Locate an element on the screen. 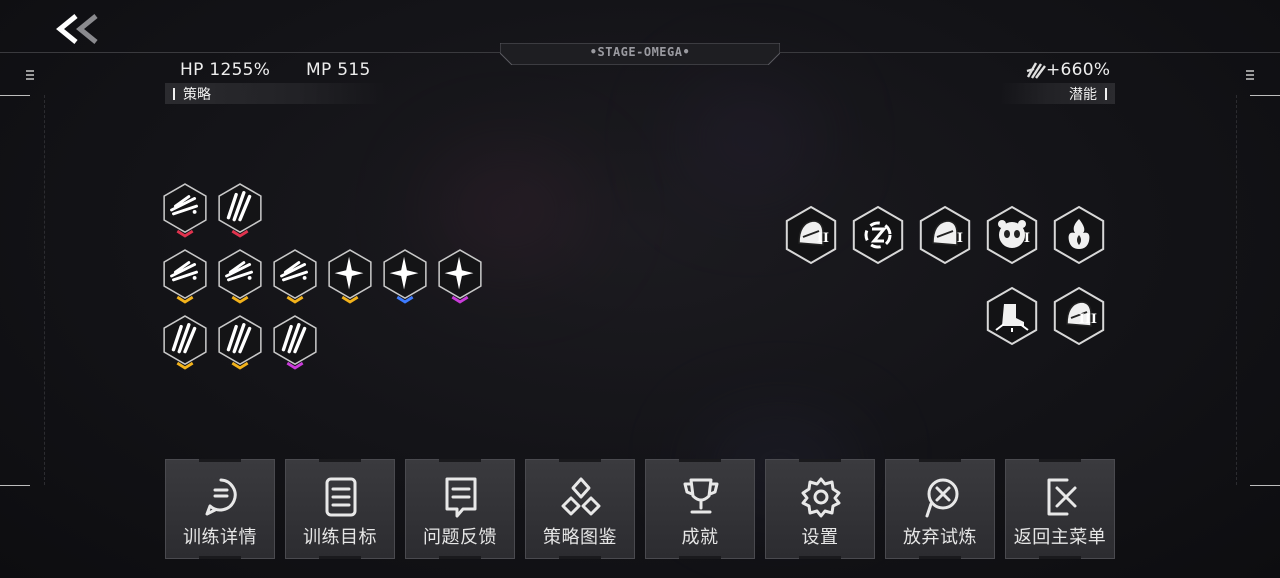  exit-door-icon is located at coordinates (1062, 497).